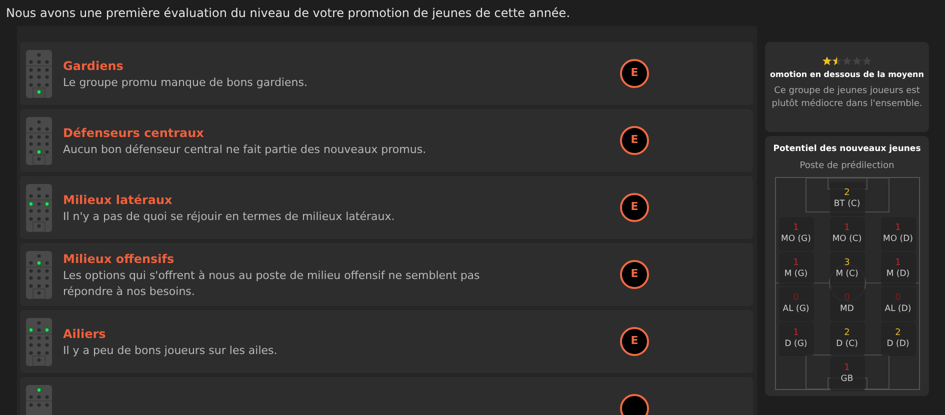 The image size is (945, 415). Describe the element at coordinates (847, 274) in the screenshot. I see `position-label: M (C)` at that location.